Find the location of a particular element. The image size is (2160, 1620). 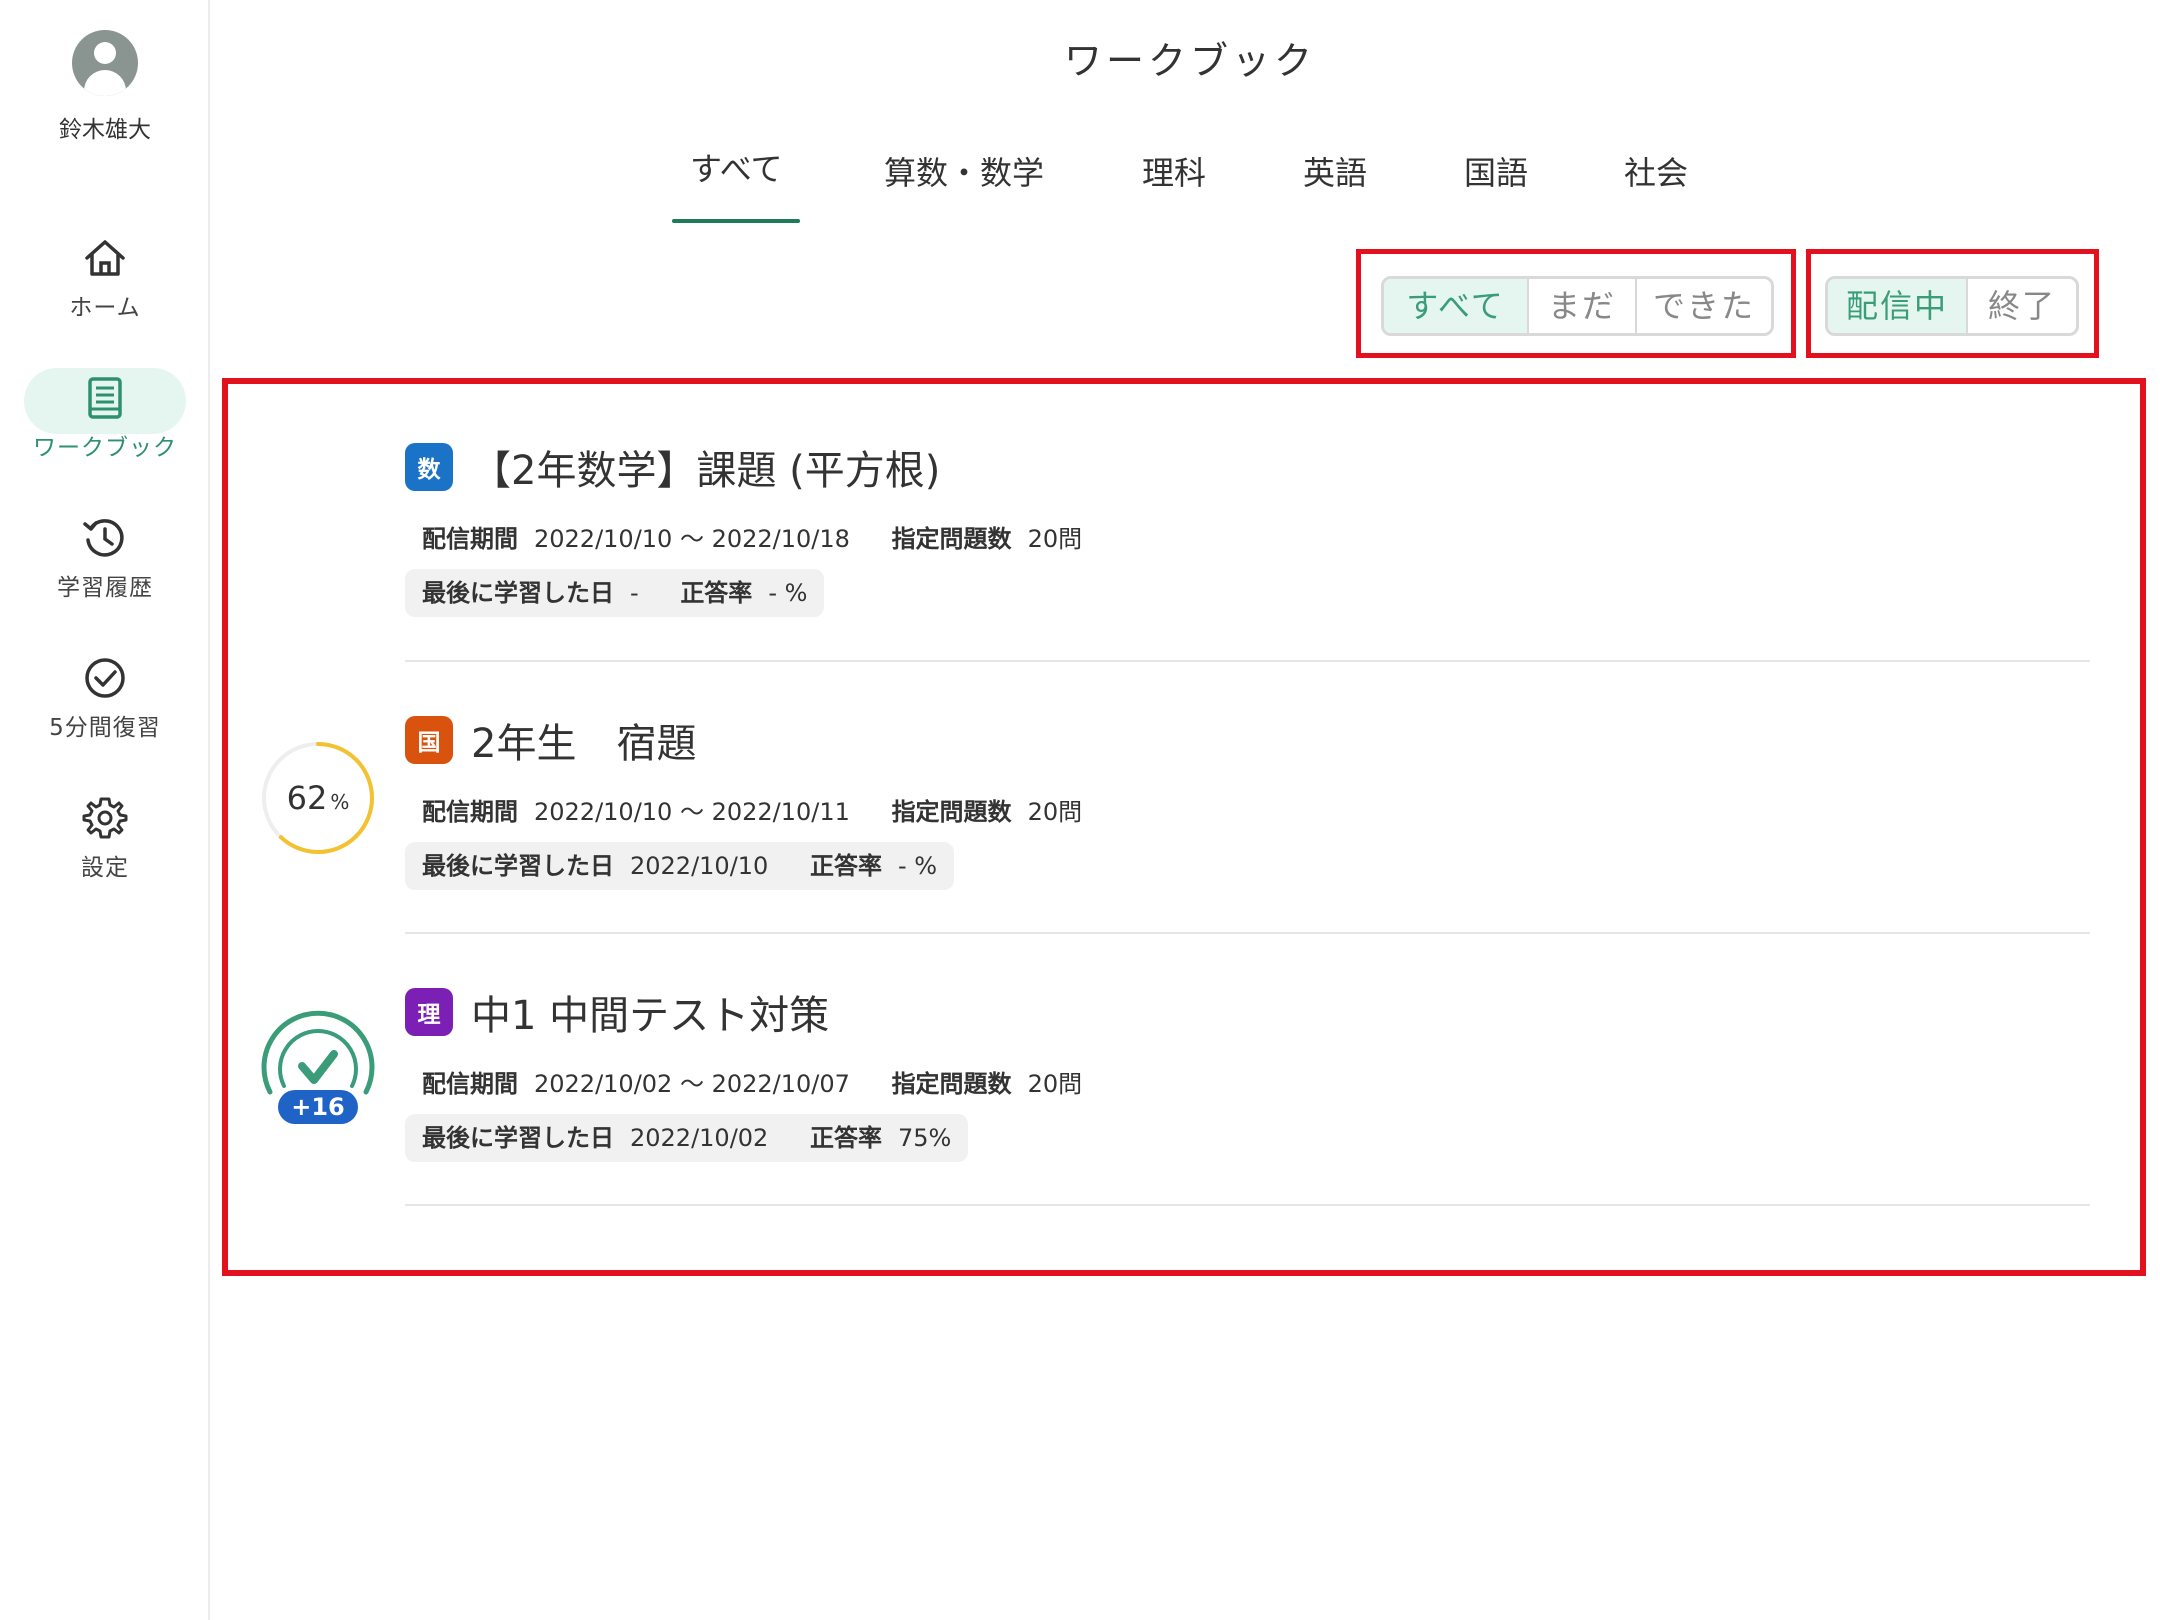

tab-social: 社会 is located at coordinates (1656, 171).